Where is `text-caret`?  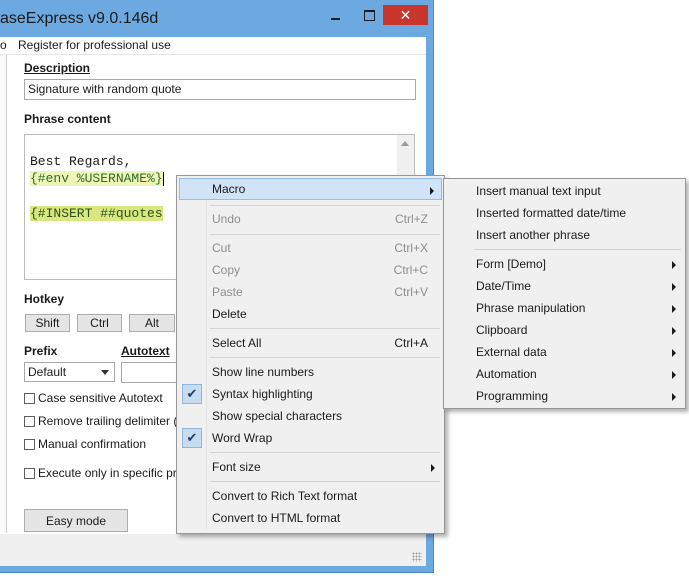 text-caret is located at coordinates (163, 178).